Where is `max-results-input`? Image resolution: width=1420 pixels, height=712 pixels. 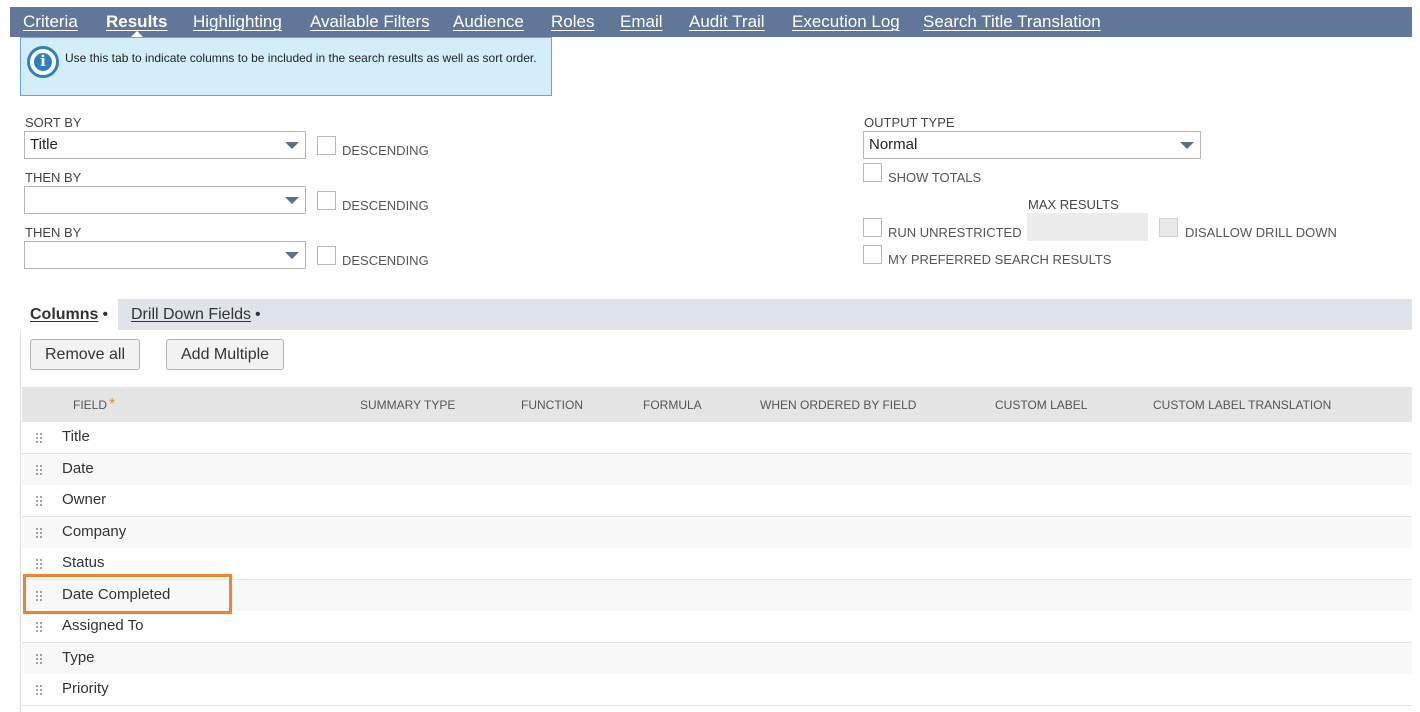
max-results-input is located at coordinates (1087, 227).